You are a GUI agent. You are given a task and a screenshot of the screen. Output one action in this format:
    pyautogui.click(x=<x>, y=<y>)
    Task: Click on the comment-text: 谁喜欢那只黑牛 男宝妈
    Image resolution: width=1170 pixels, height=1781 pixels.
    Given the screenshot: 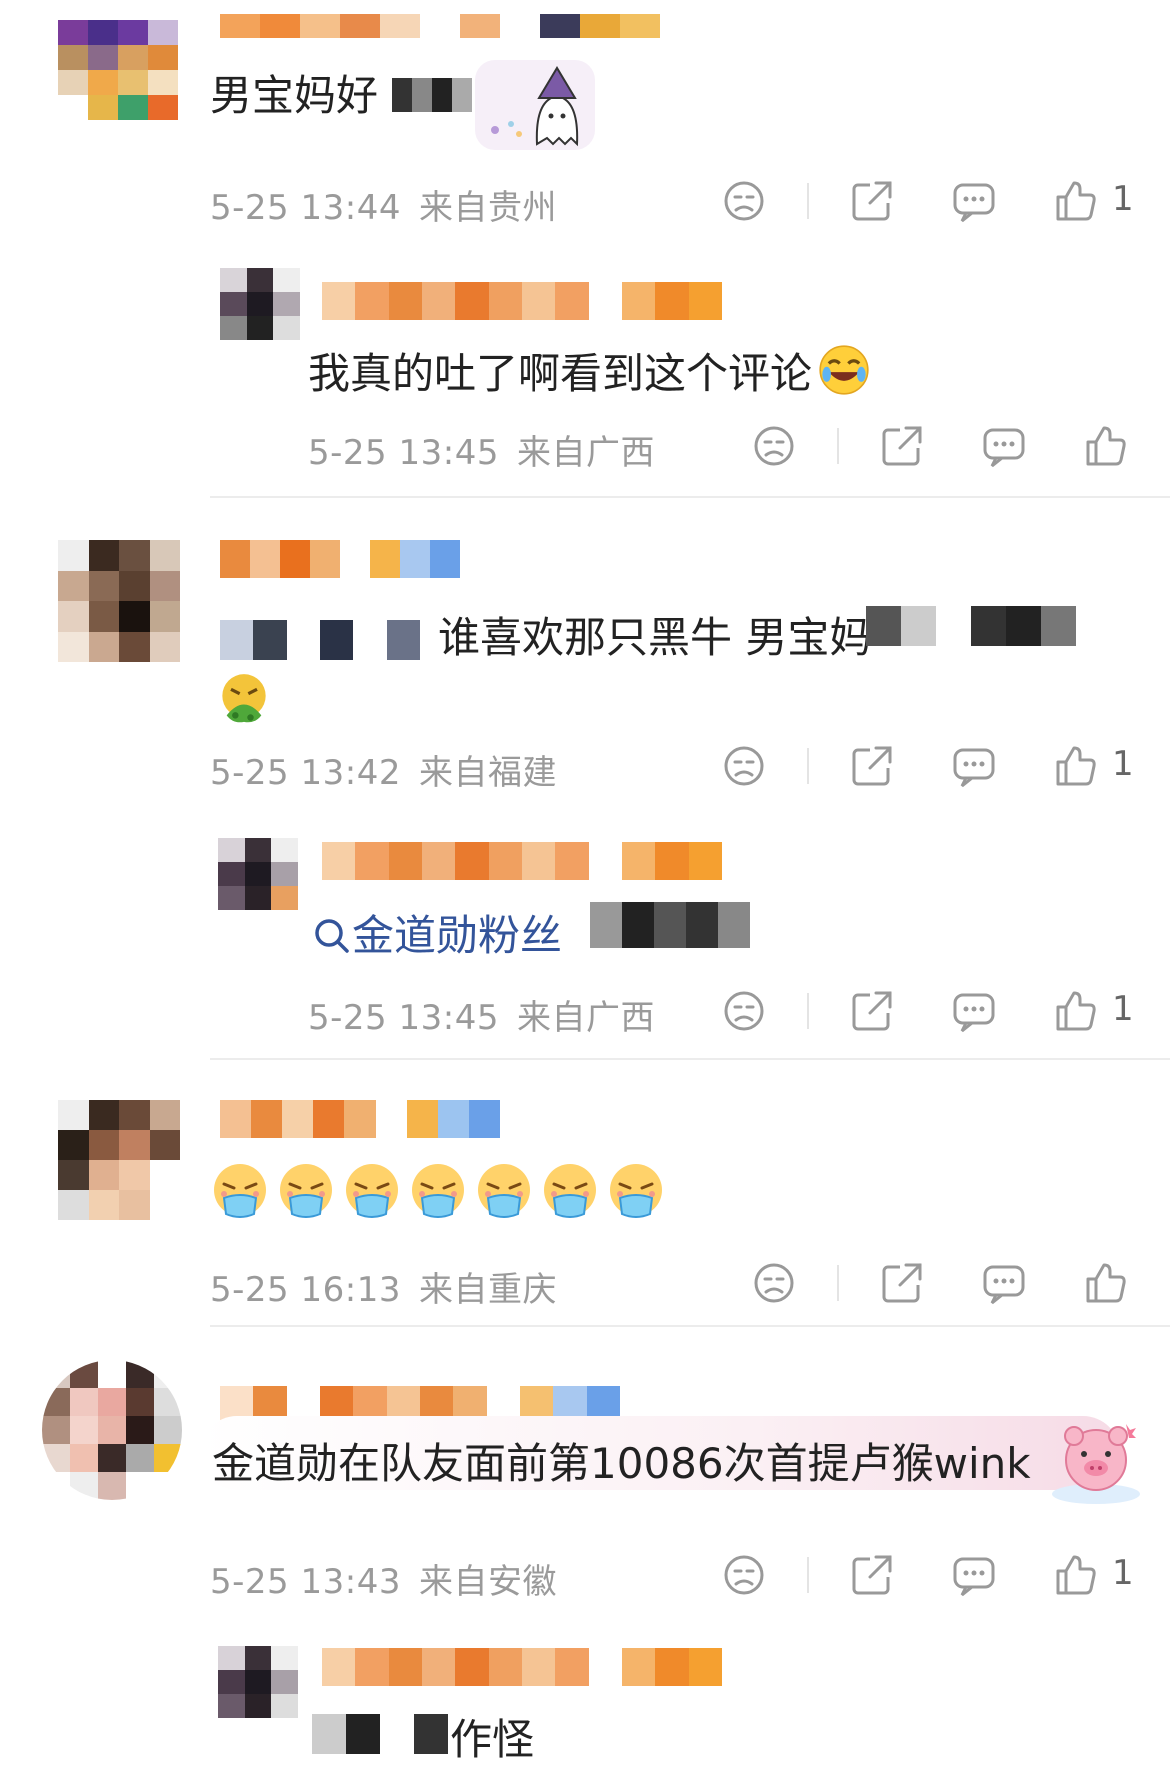 What is the action you would take?
    pyautogui.click(x=655, y=637)
    